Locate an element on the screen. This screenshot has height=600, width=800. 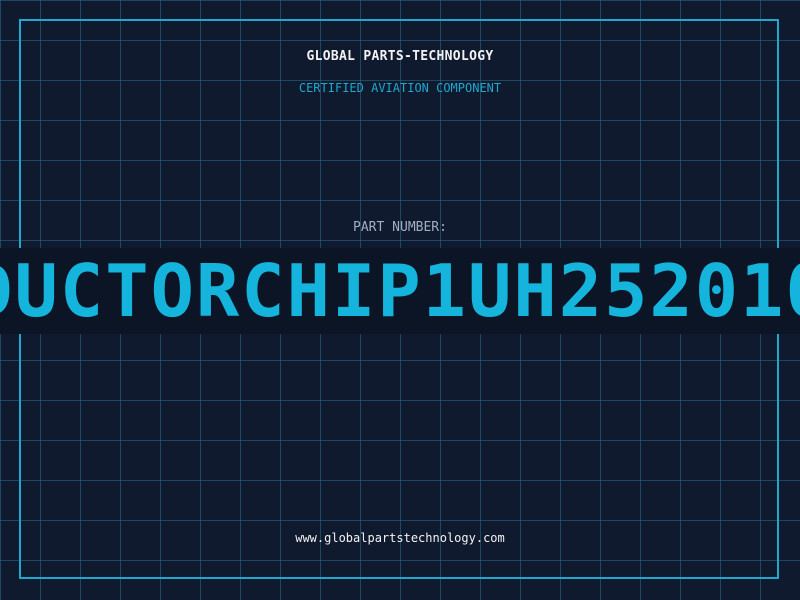
part-number-band: DUCTORCHIP1UH252010 is located at coordinates (400, 291).